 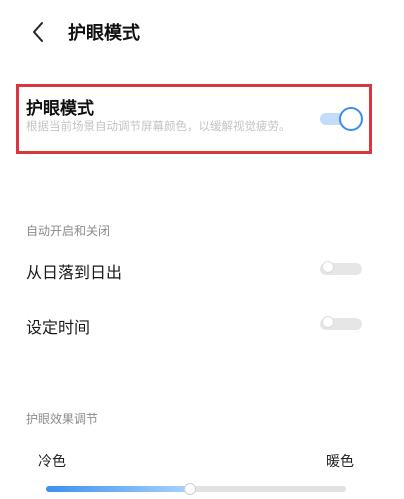 What do you see at coordinates (341, 268) in the screenshot?
I see `sunset-to-sunrise-toggle` at bounding box center [341, 268].